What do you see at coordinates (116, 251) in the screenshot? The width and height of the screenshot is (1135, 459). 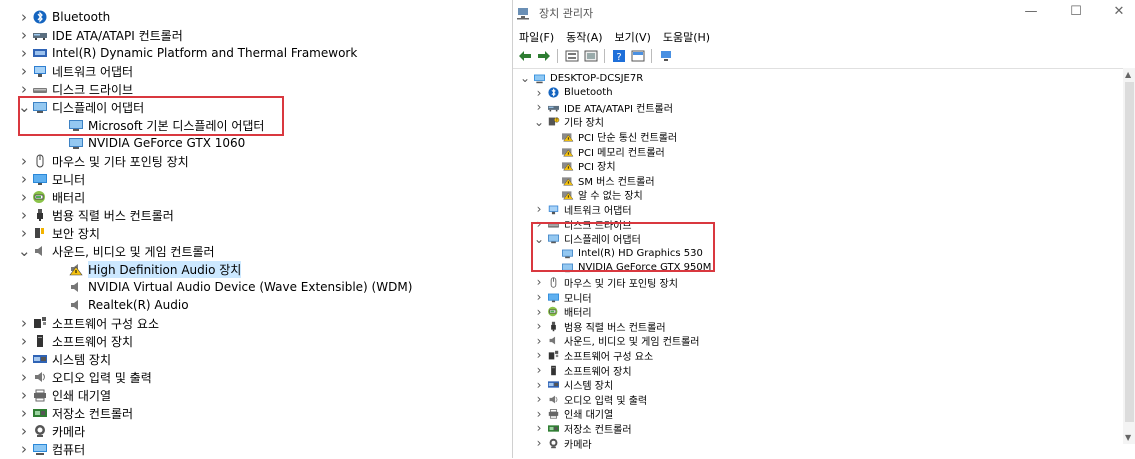 I see `tree-item: ⌄ 사운드, 비디오 및 게임 컨트롤러` at bounding box center [116, 251].